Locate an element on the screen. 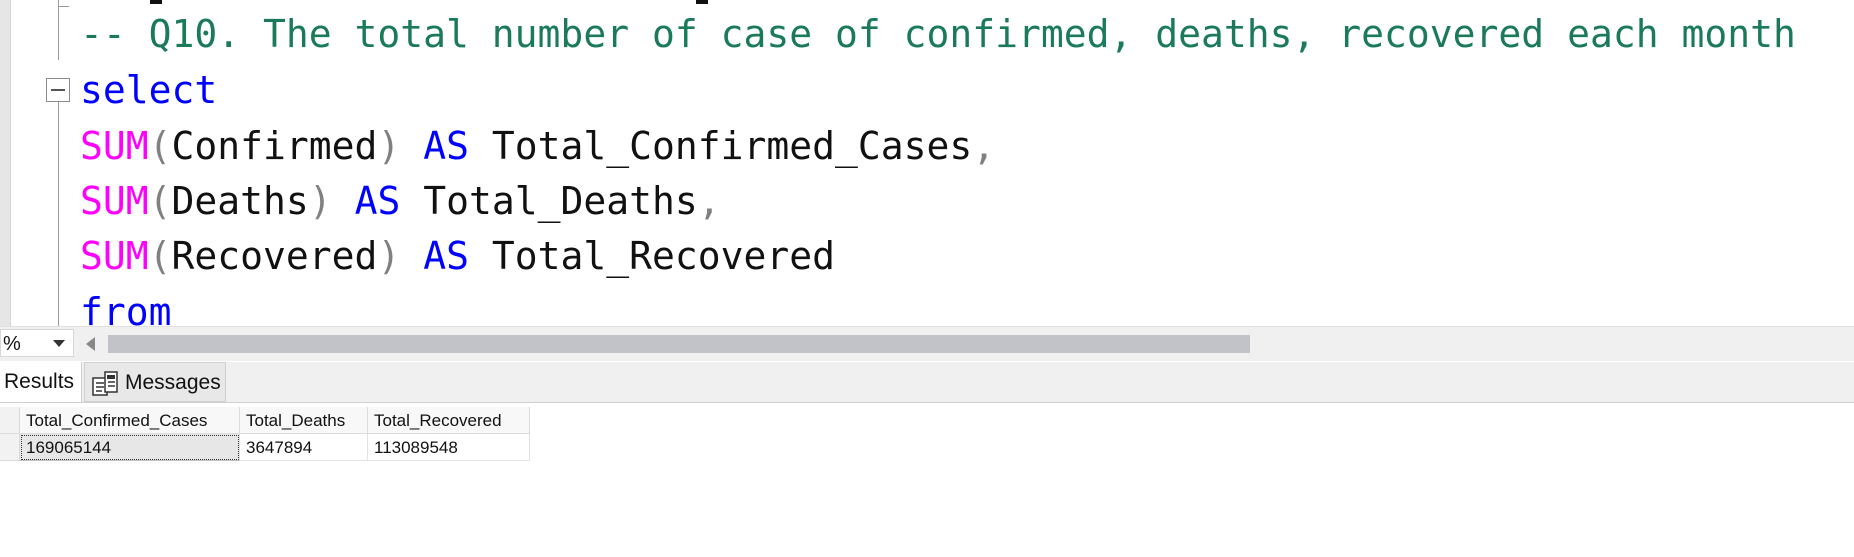  column-header: Total_Confirmed_Cases is located at coordinates (130, 420).